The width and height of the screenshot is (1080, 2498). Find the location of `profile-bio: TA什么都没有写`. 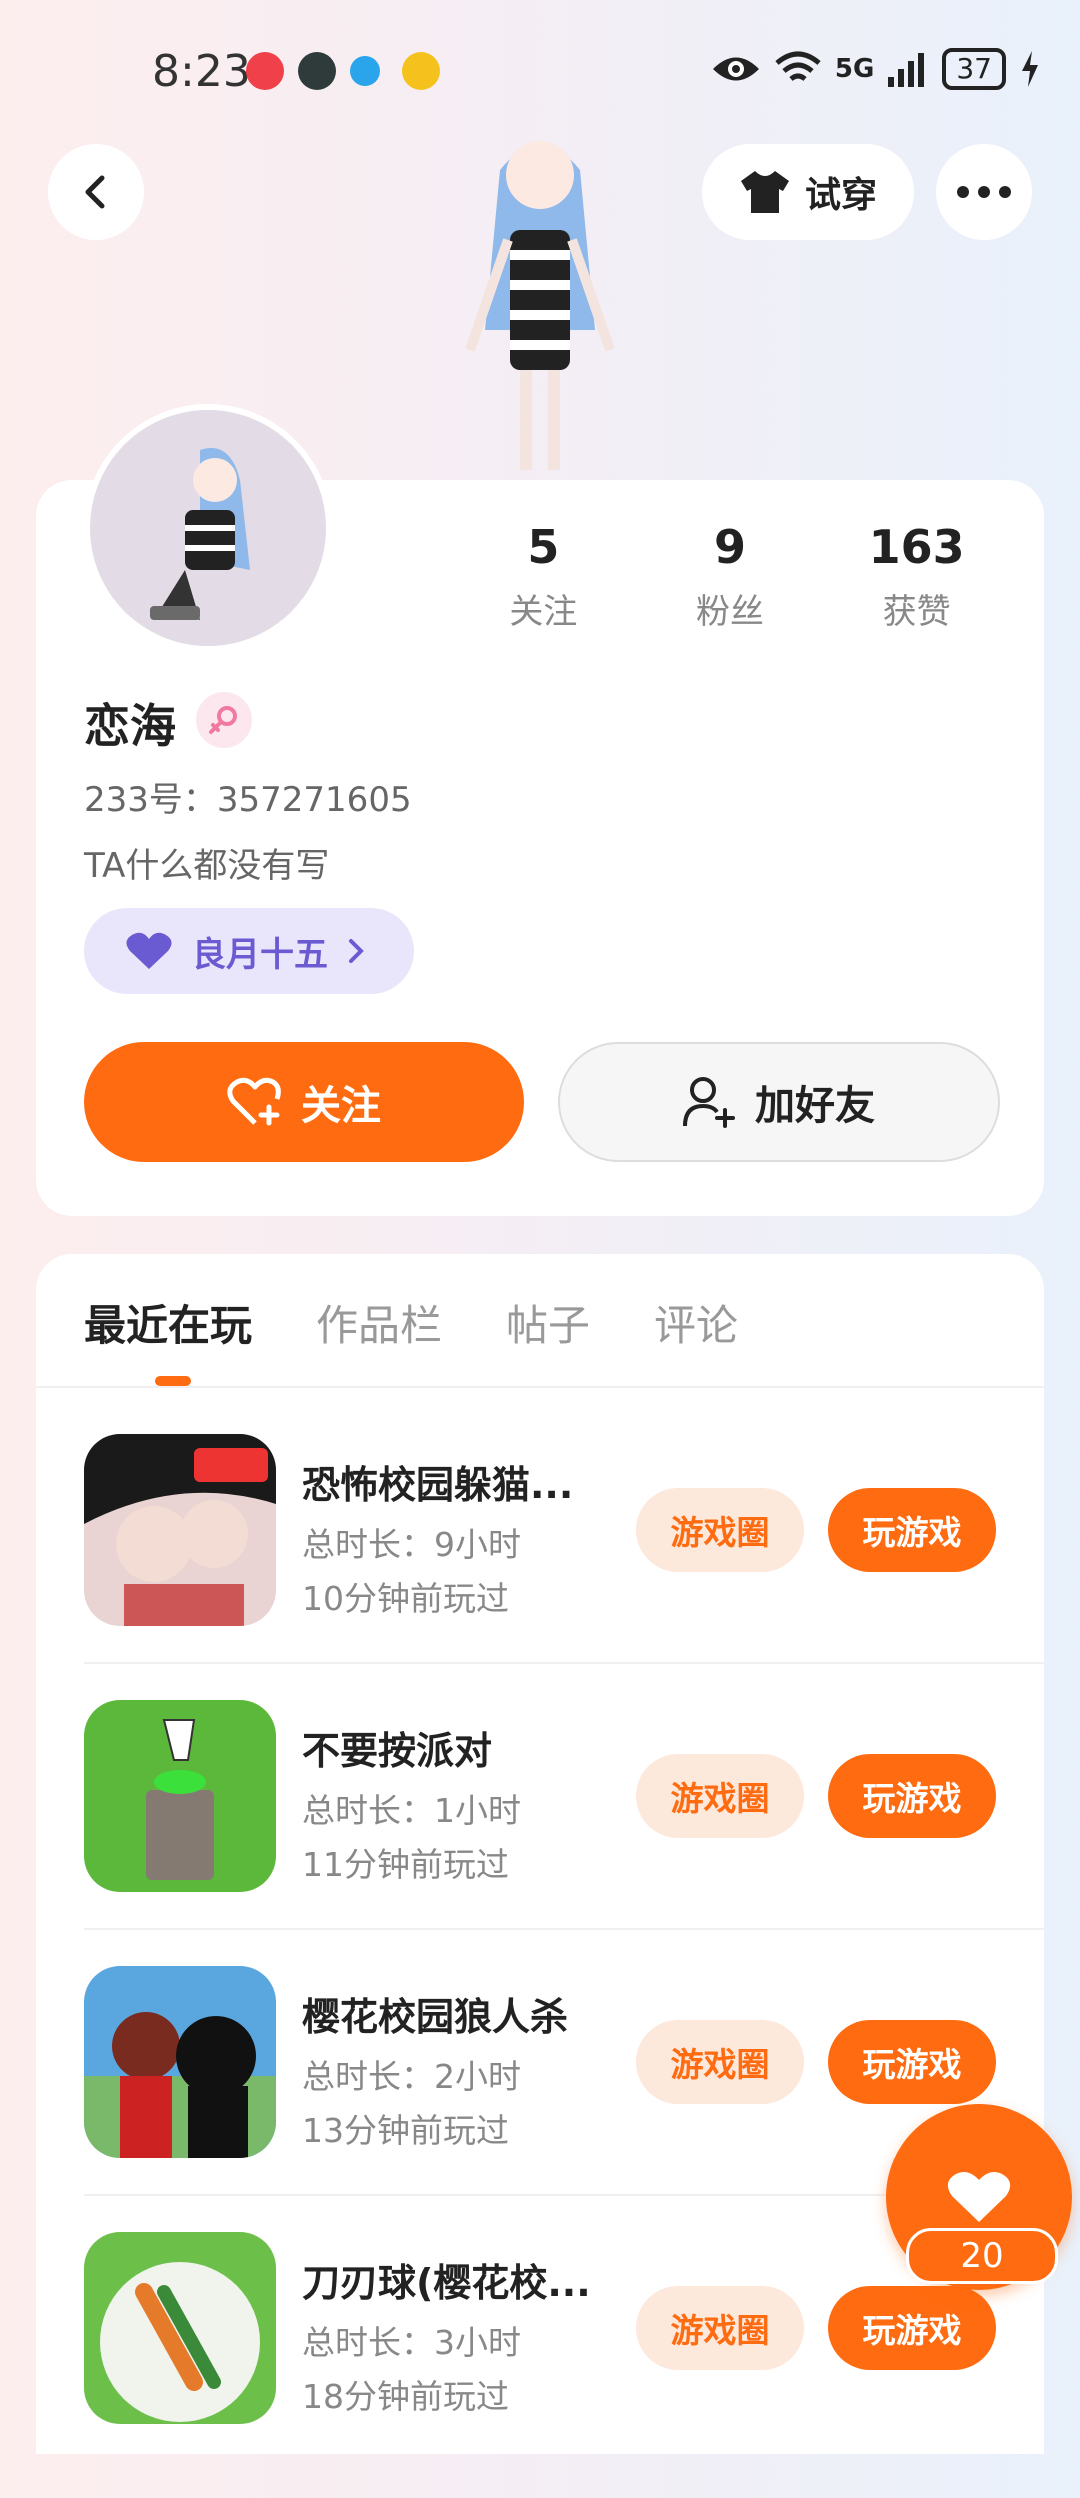

profile-bio: TA什么都没有写 is located at coordinates (207, 866).